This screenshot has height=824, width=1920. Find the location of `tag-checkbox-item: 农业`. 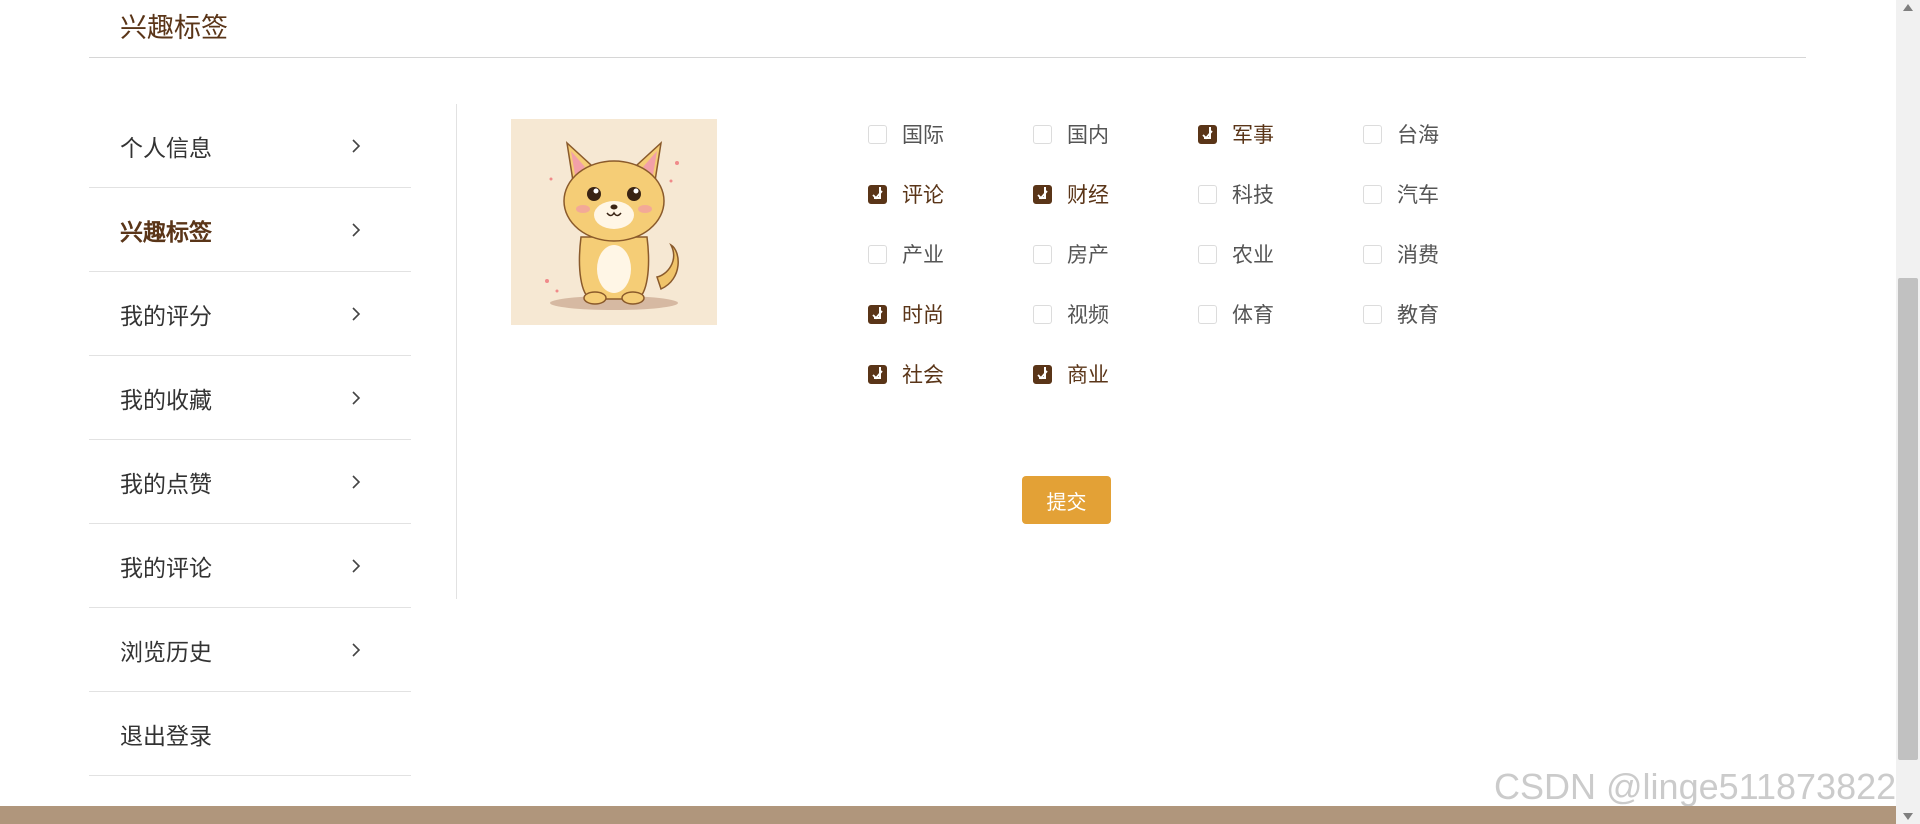

tag-checkbox-item: 农业 is located at coordinates (1236, 254).